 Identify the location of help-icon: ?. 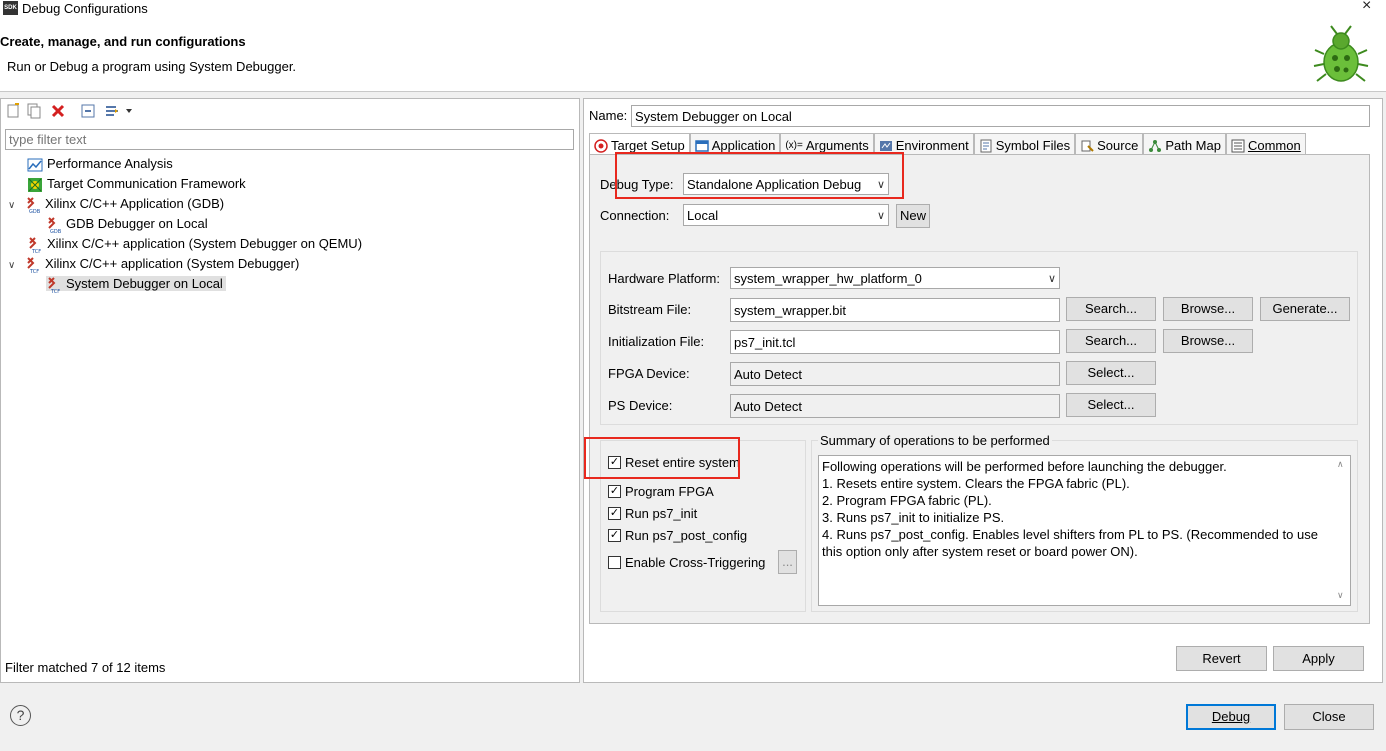
(20, 715).